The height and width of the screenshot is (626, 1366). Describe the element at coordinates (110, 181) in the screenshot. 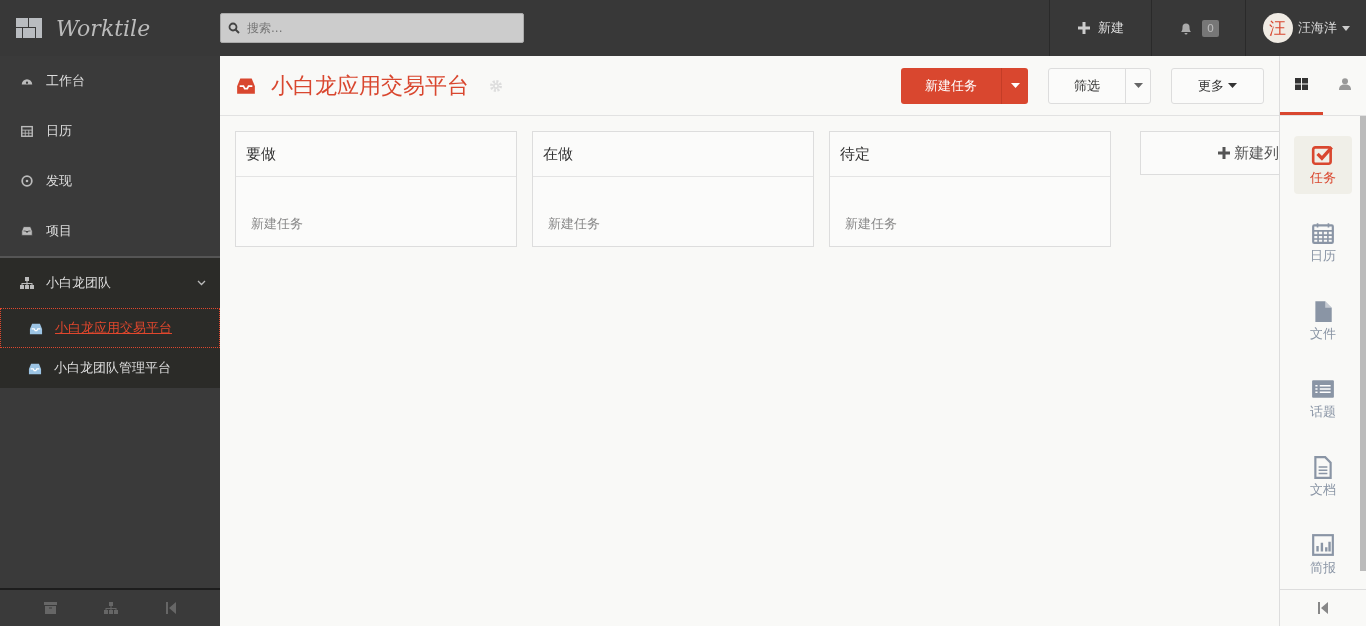

I see `sidebar-item: 发现` at that location.